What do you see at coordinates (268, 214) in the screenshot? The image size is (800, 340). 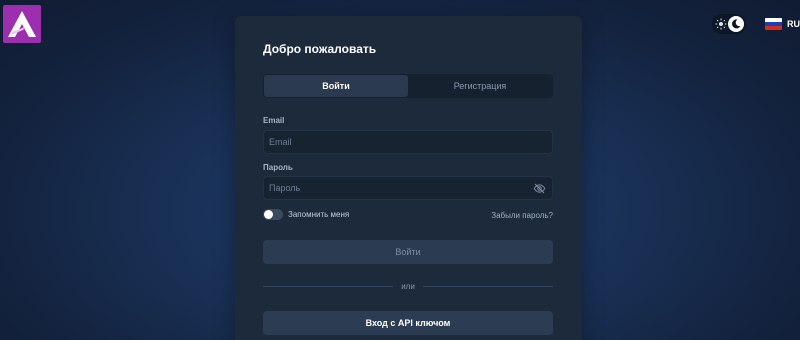 I see `remember-me-toggle-knob` at bounding box center [268, 214].